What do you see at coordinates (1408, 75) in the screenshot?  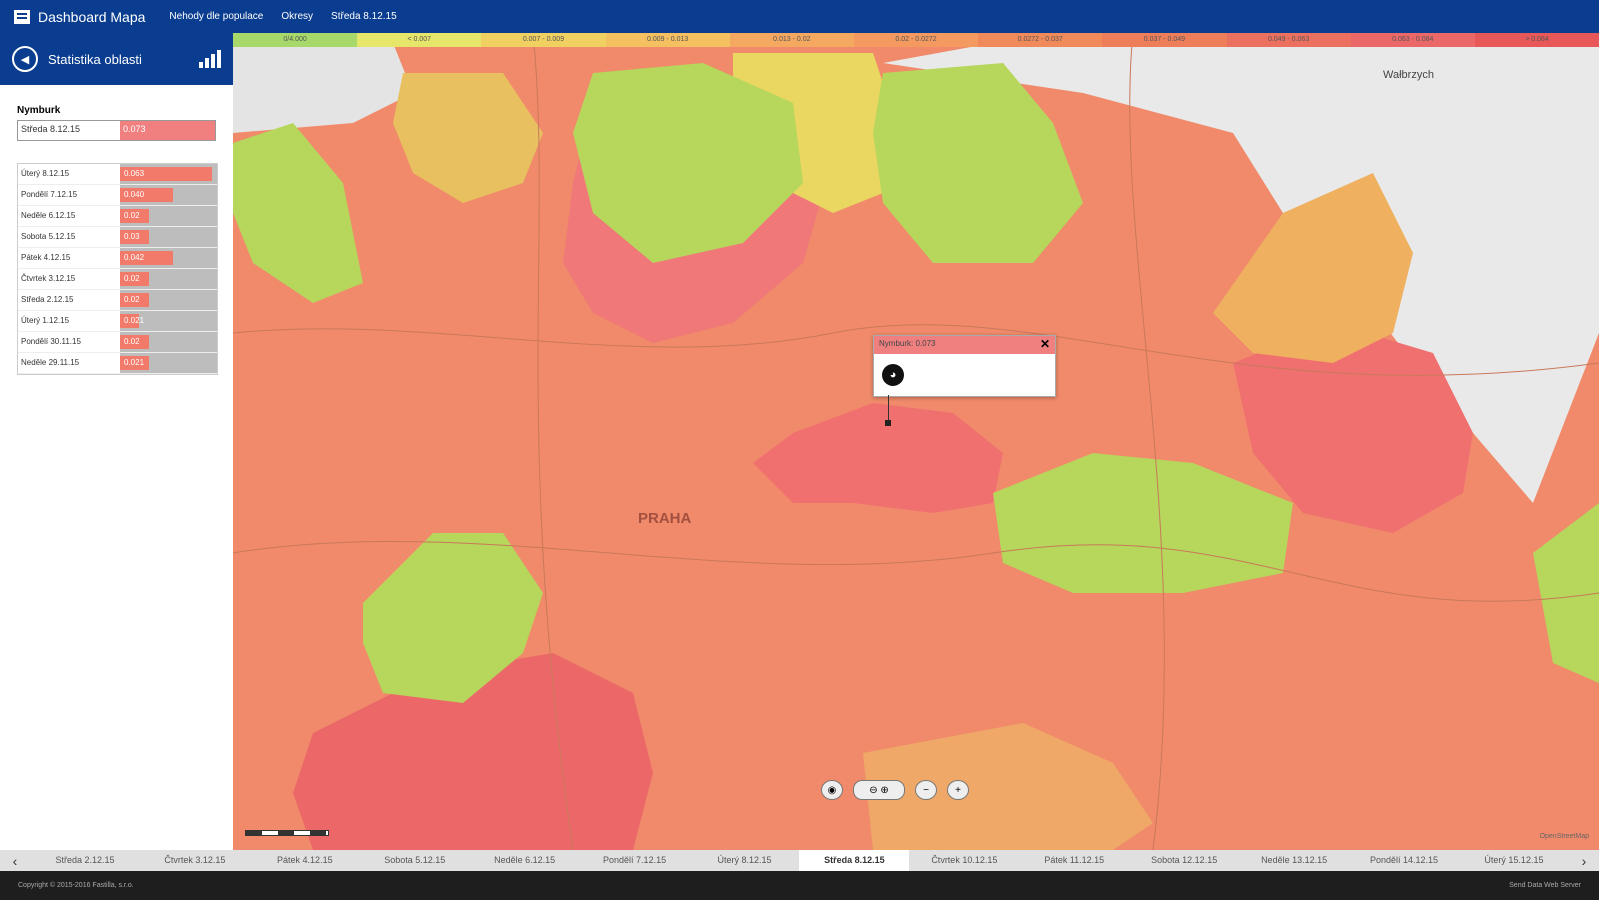 I see `city-label-walbrzych: Wałbrzych` at bounding box center [1408, 75].